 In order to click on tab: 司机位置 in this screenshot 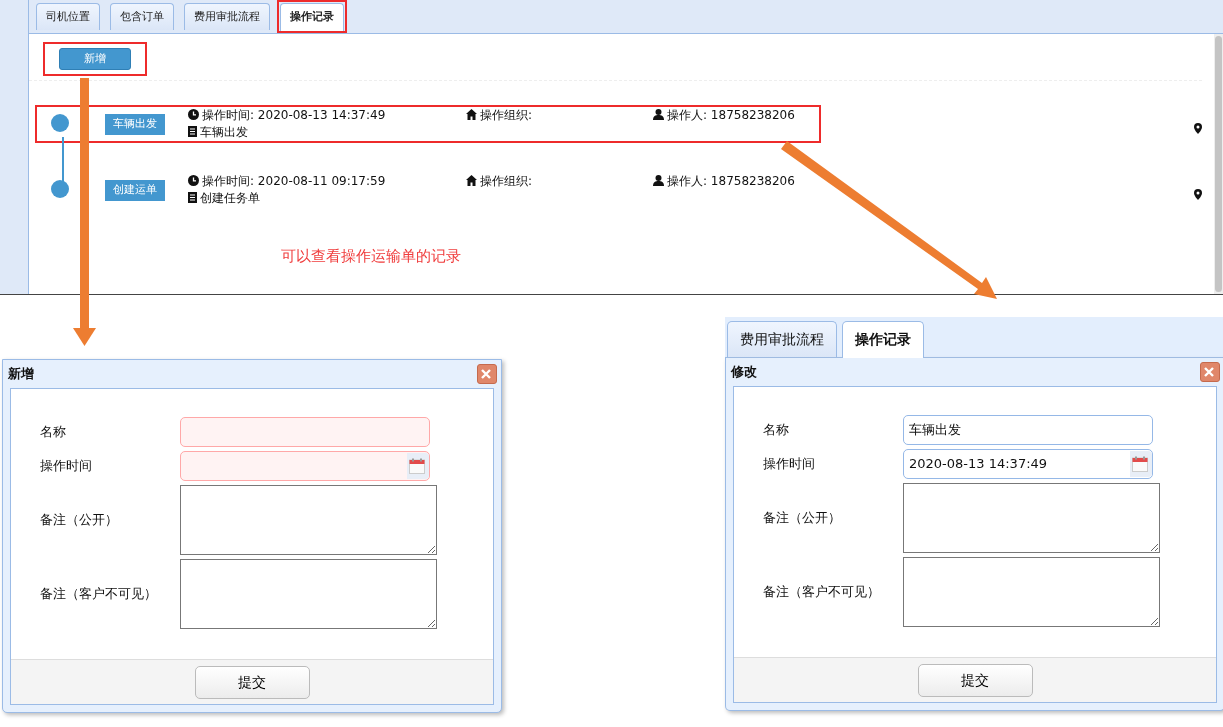, I will do `click(68, 16)`.